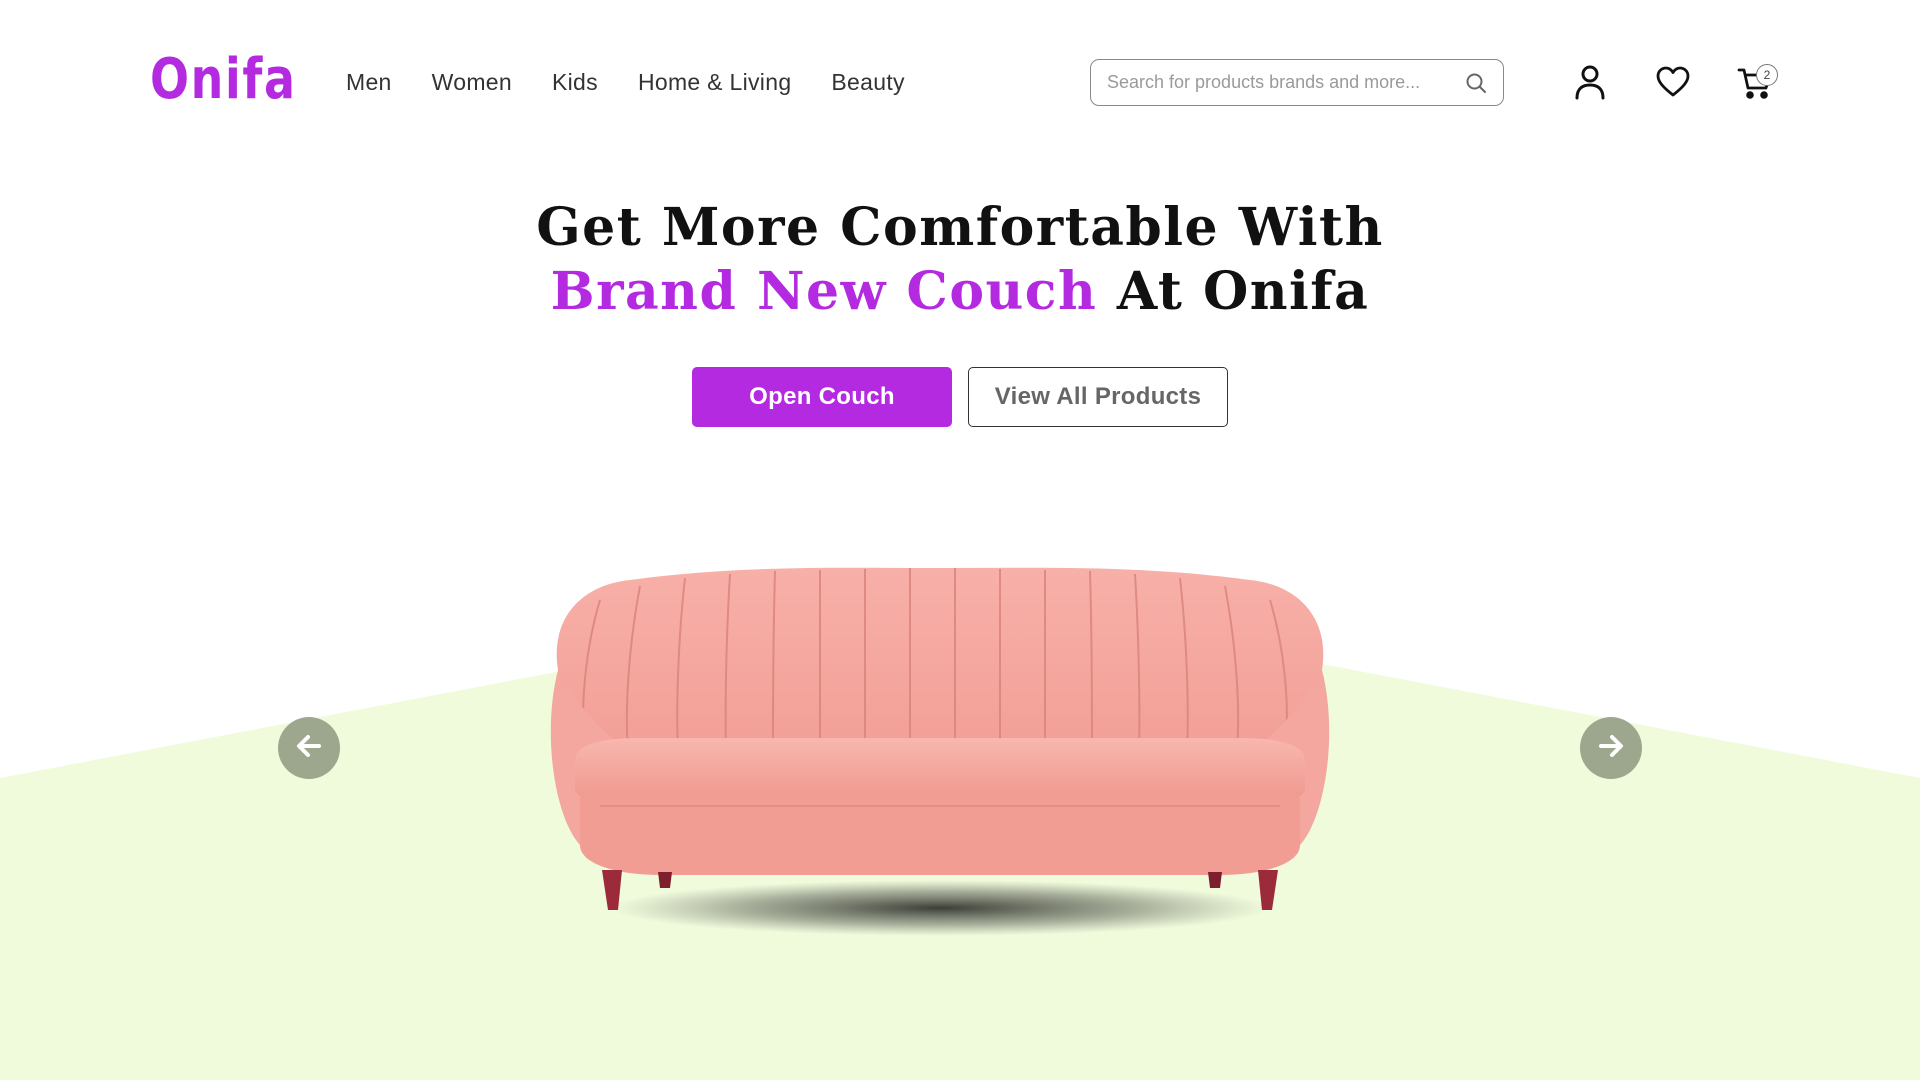 This screenshot has height=1080, width=1920. What do you see at coordinates (1476, 83) in the screenshot?
I see `search-icon` at bounding box center [1476, 83].